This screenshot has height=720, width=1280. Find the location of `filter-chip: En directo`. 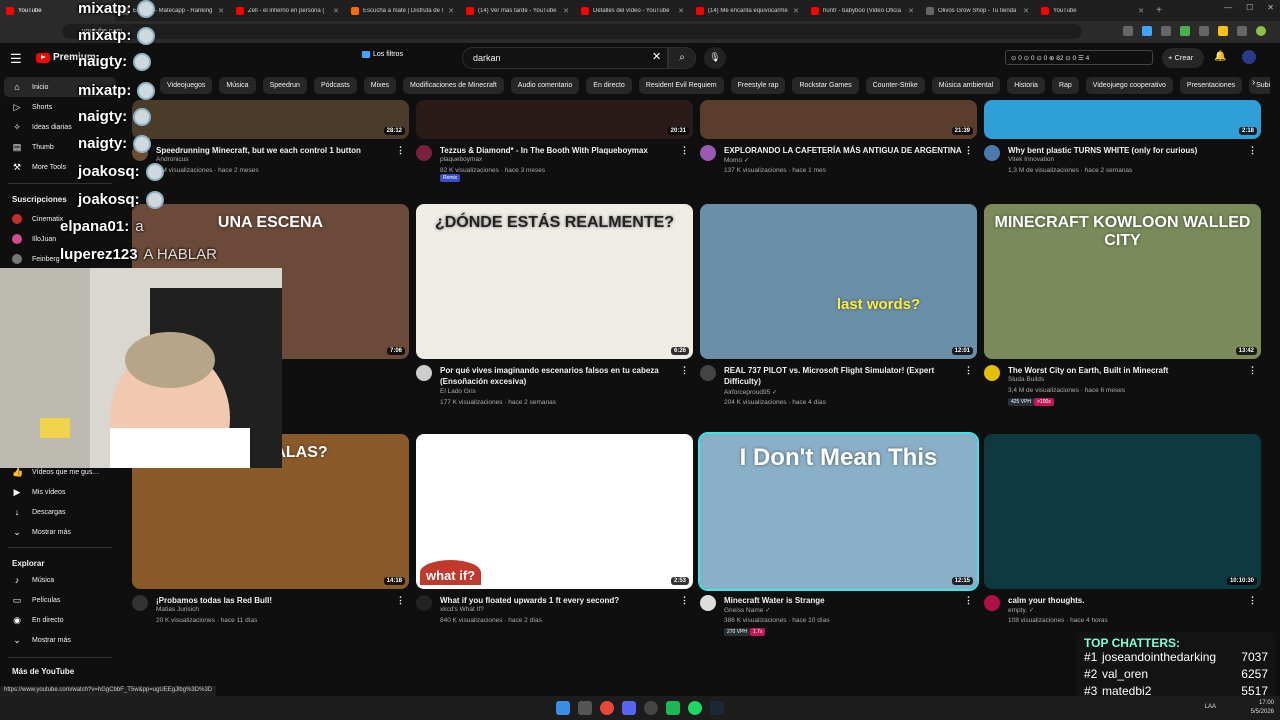

filter-chip: En directo is located at coordinates (609, 85).